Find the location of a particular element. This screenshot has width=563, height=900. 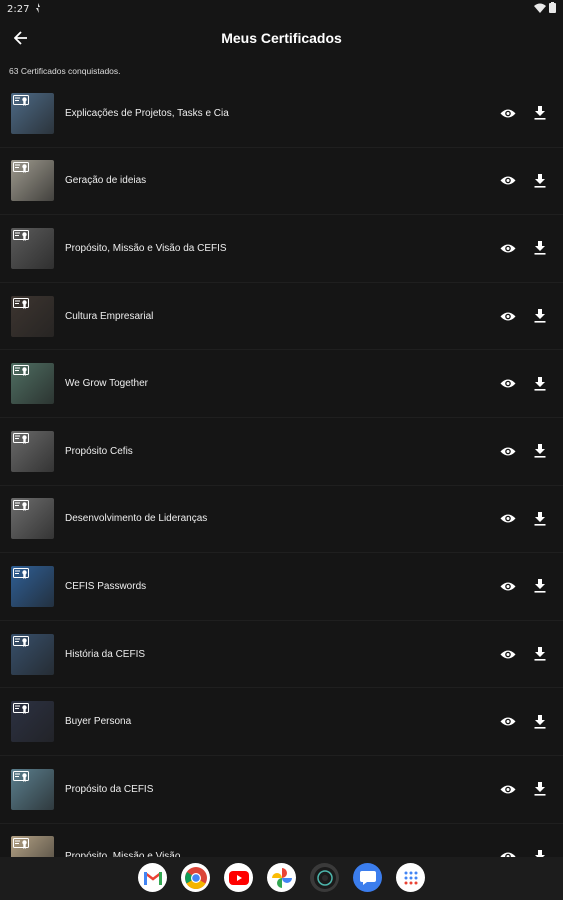

certificate-title: História da CEFIS is located at coordinates (105, 654).